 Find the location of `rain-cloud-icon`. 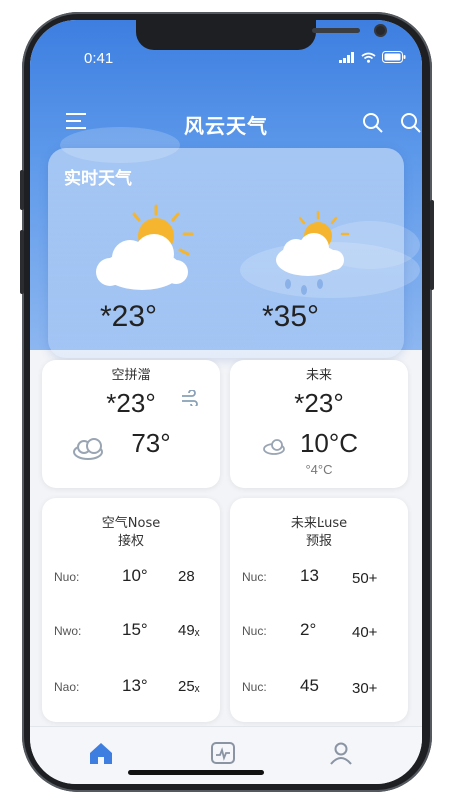

rain-cloud-icon is located at coordinates (313, 252).